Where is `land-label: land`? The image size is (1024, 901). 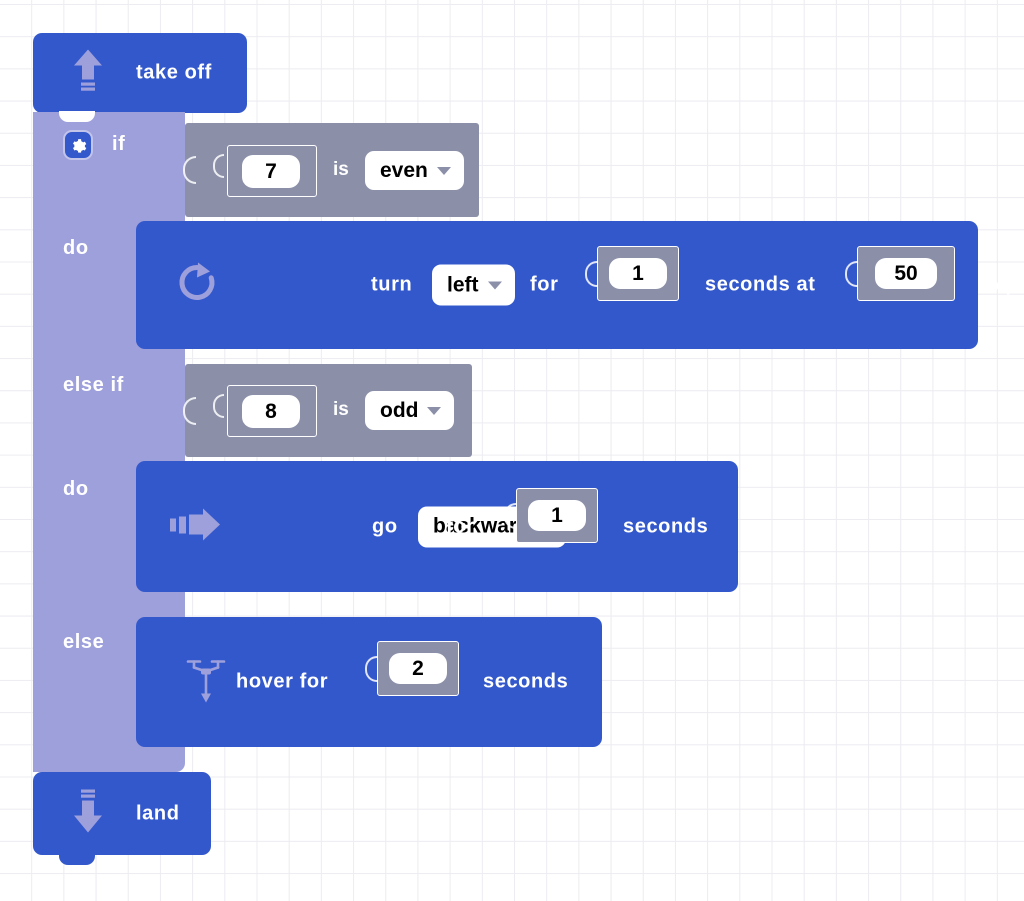 land-label: land is located at coordinates (158, 813).